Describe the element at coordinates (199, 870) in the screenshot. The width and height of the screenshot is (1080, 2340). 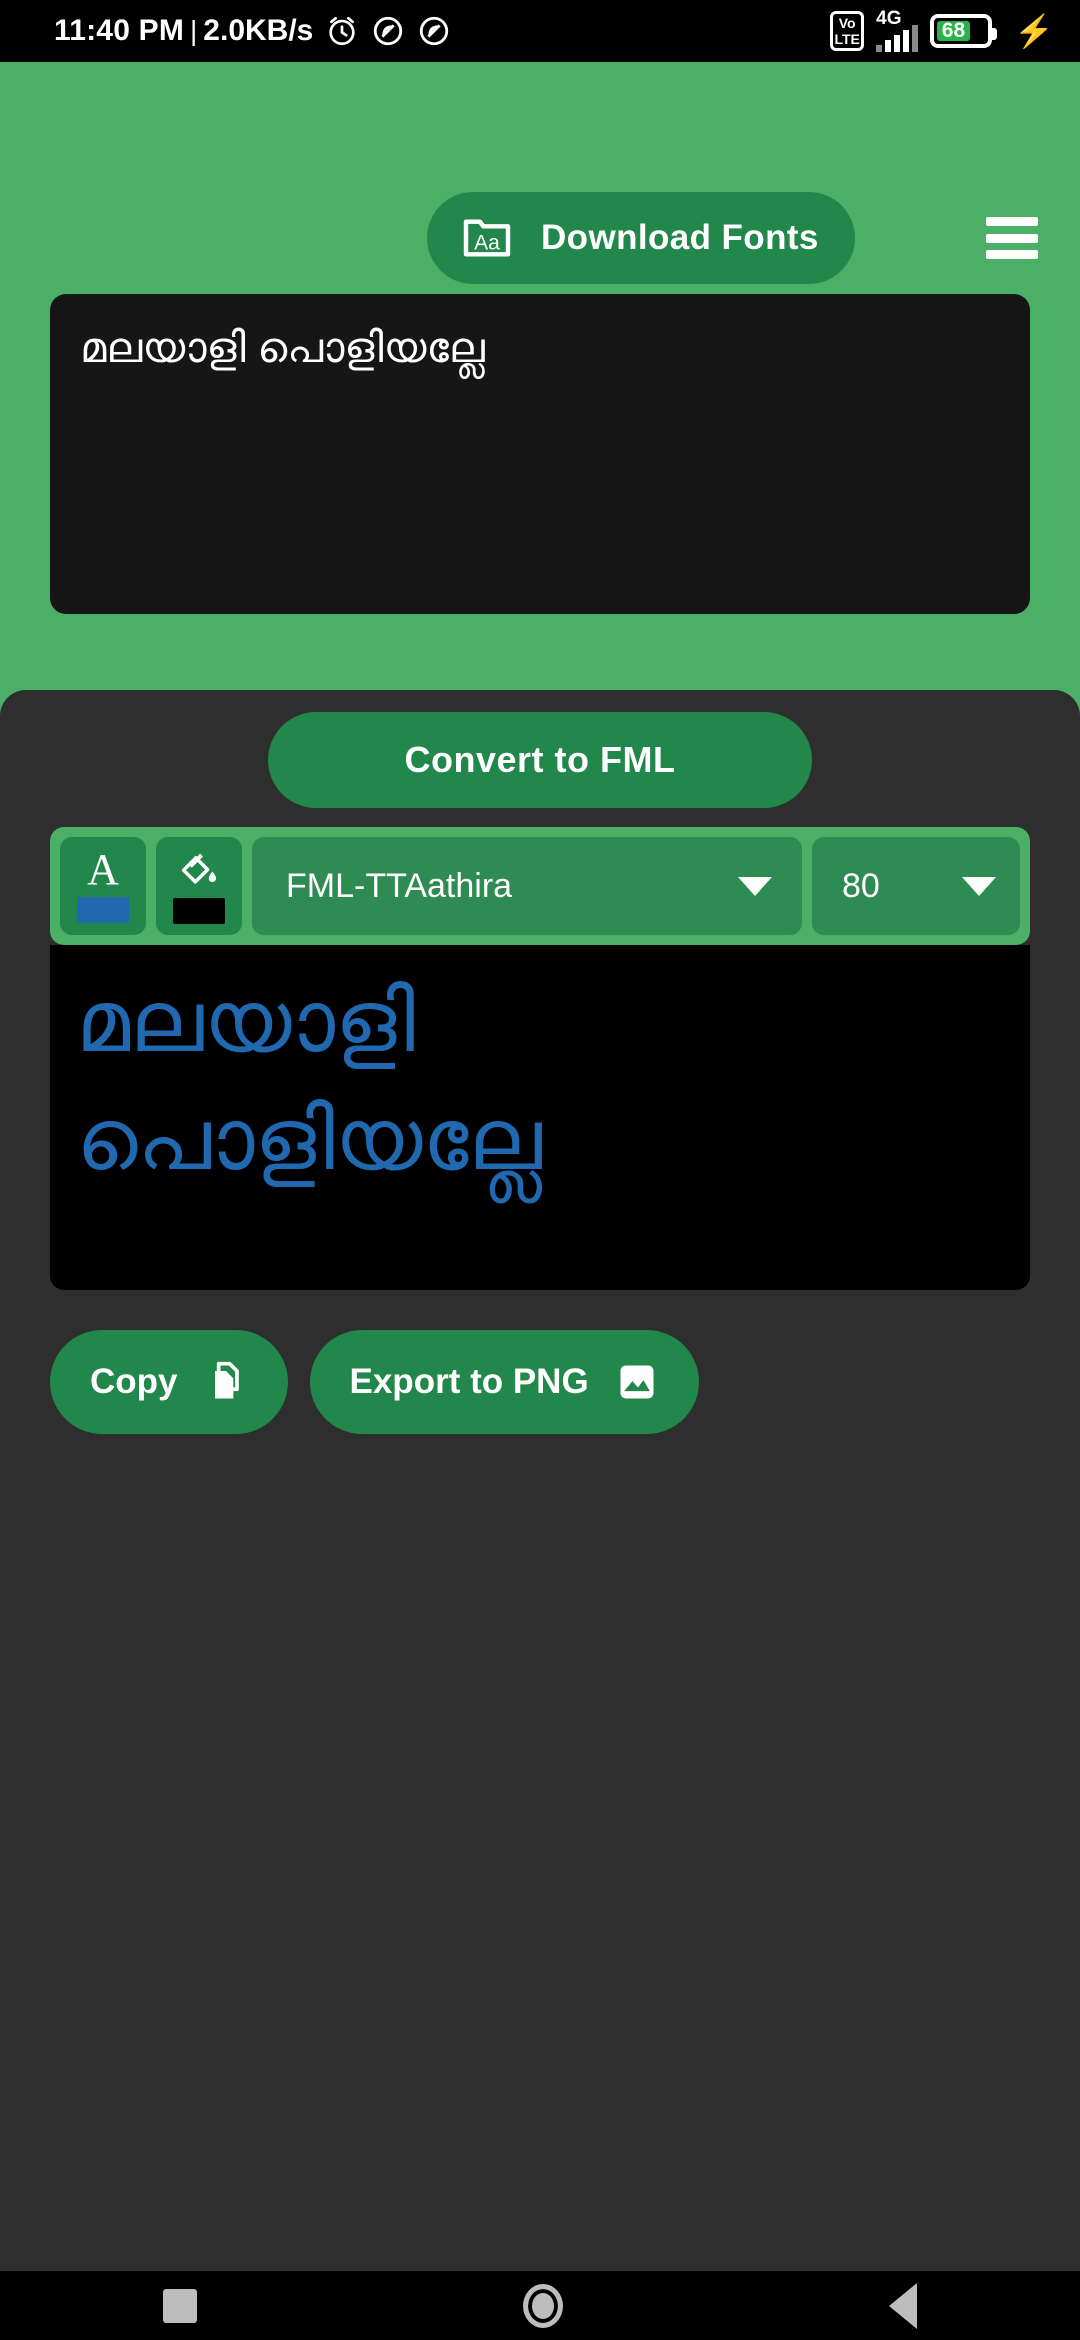
I see `paint-bucket-icon` at that location.